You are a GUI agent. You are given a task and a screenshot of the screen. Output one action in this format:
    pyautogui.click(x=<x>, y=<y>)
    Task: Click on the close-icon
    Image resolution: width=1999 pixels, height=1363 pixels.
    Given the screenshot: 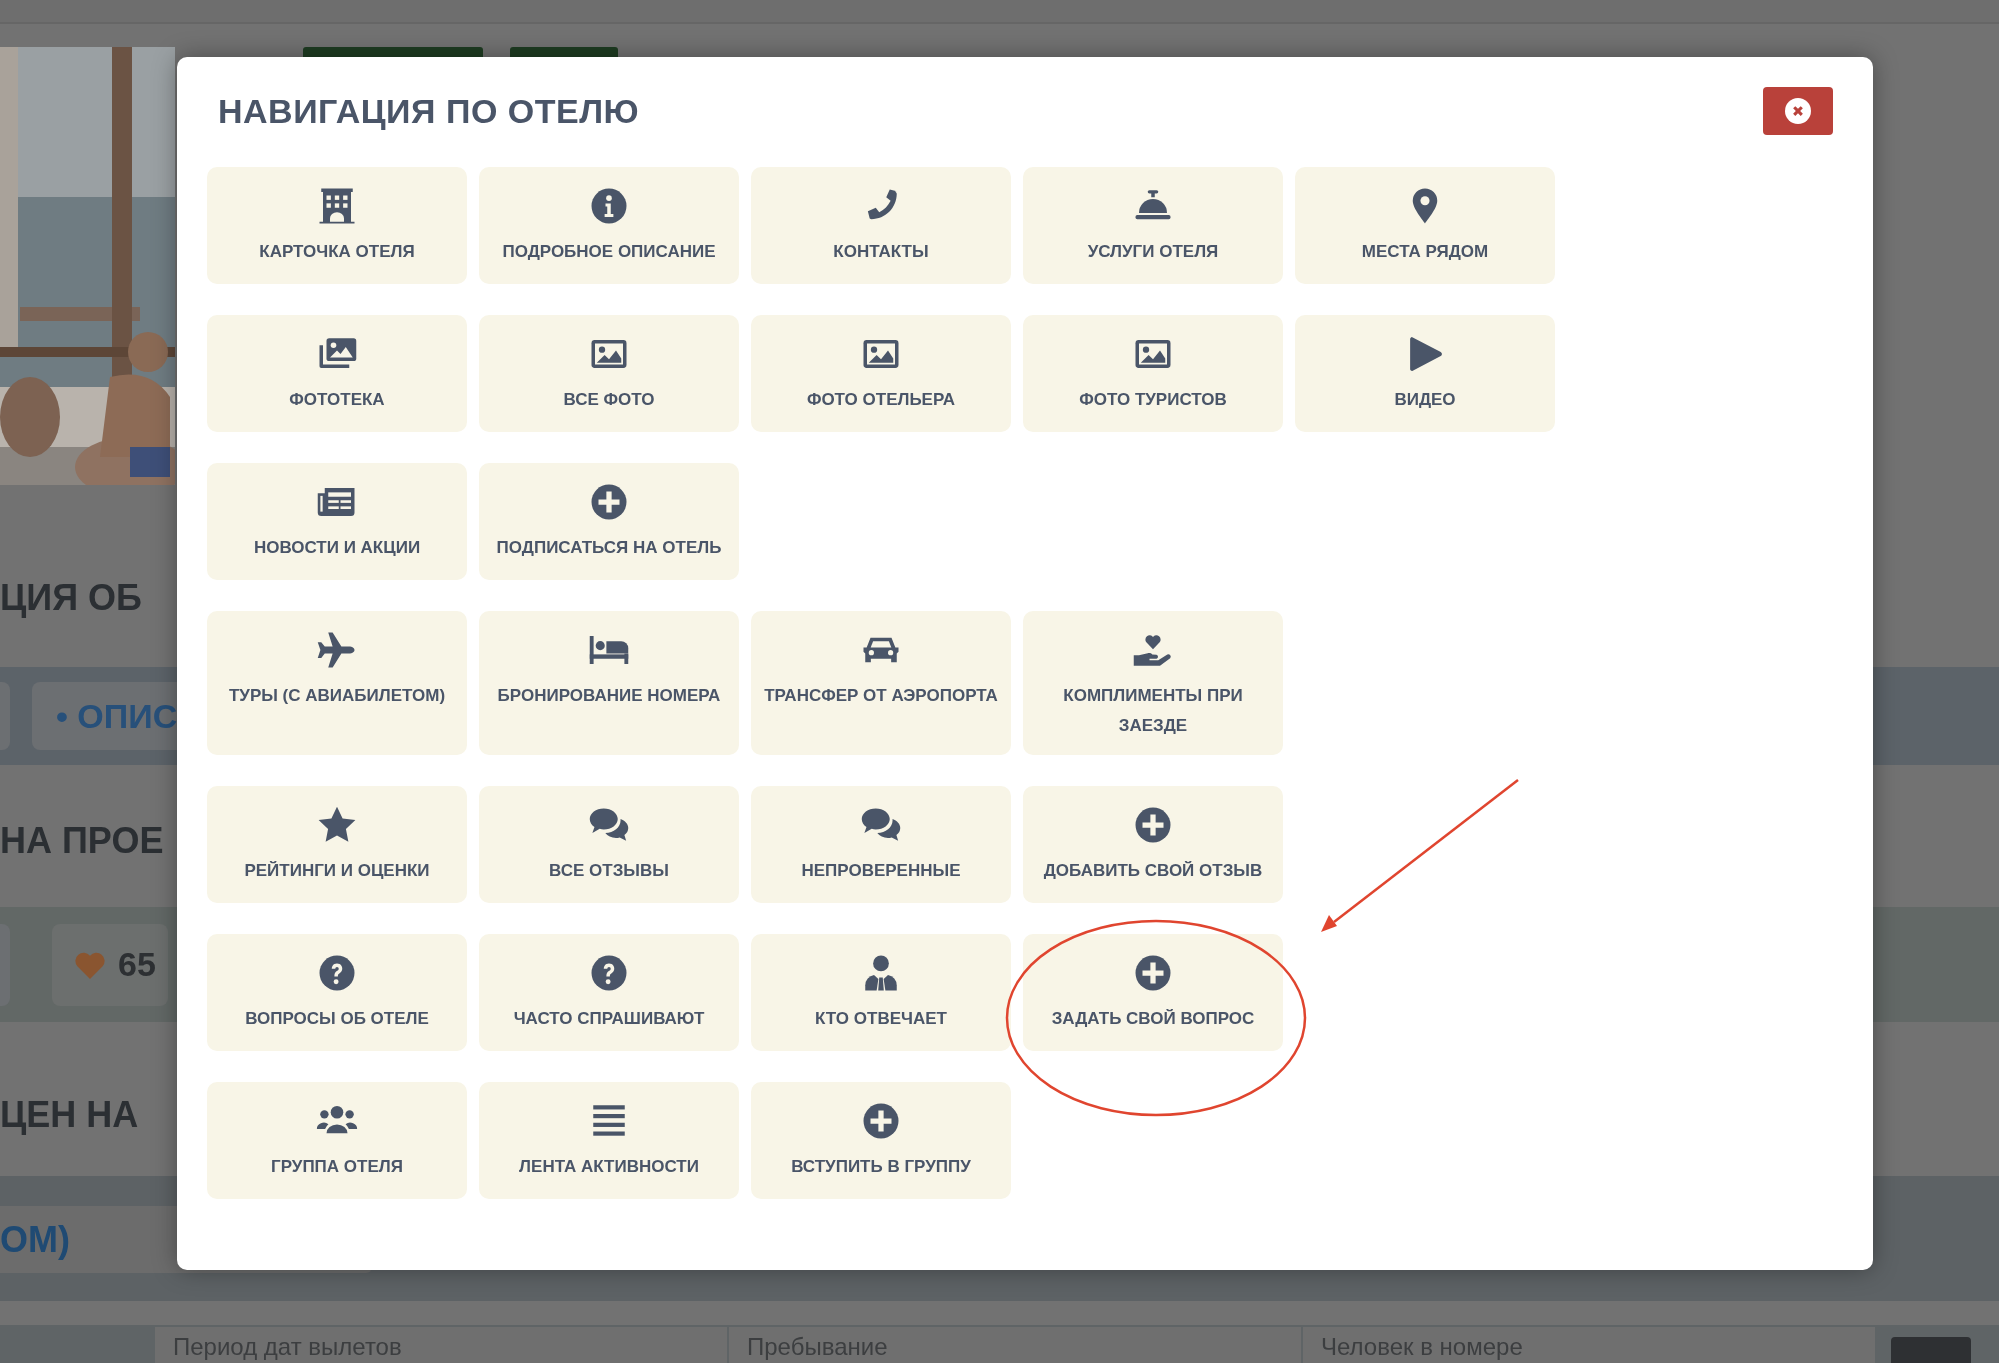 What is the action you would take?
    pyautogui.click(x=1798, y=111)
    